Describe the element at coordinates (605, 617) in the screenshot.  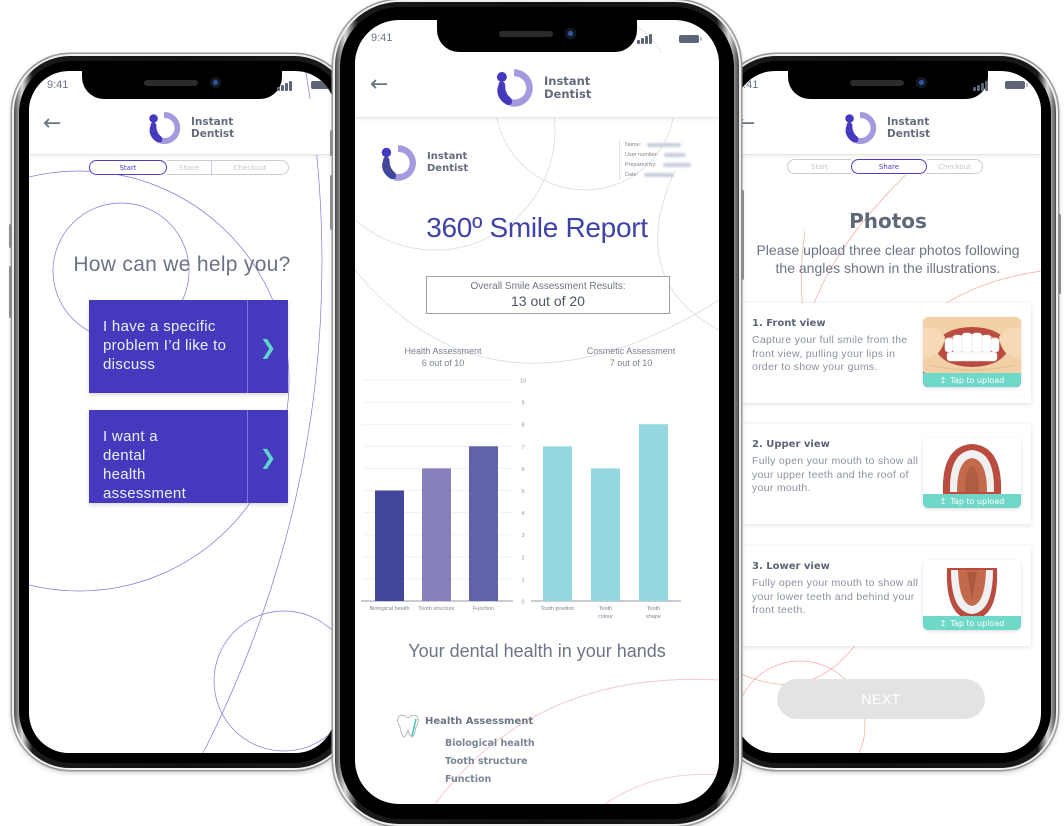
I see `x-tick-label: colour` at that location.